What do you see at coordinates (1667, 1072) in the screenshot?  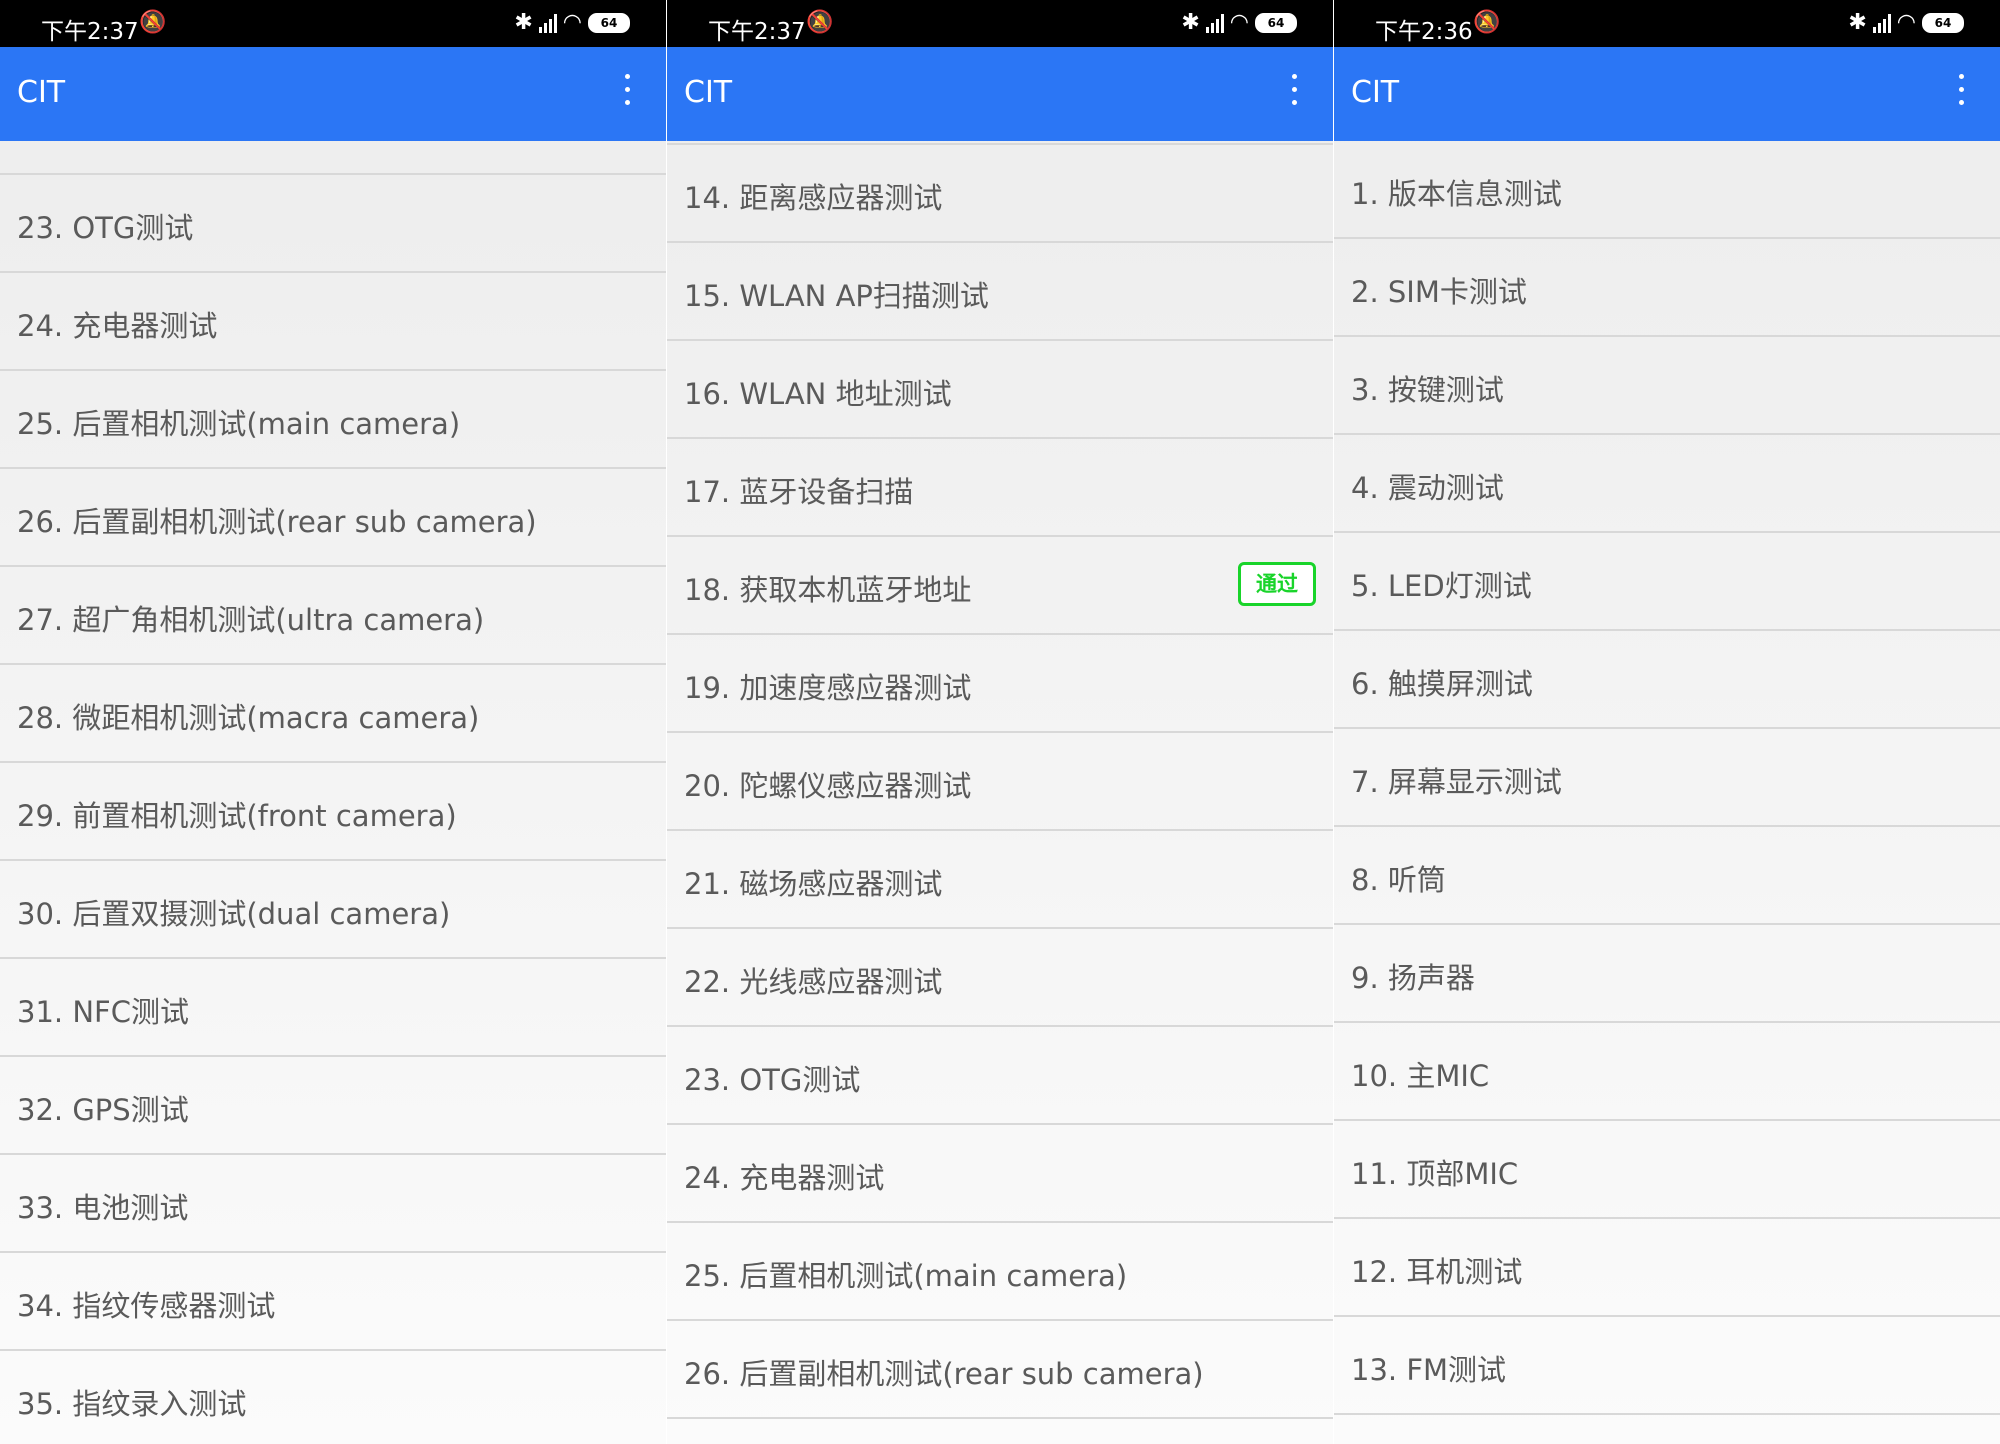 I see `list-item: 10. 主MIC` at bounding box center [1667, 1072].